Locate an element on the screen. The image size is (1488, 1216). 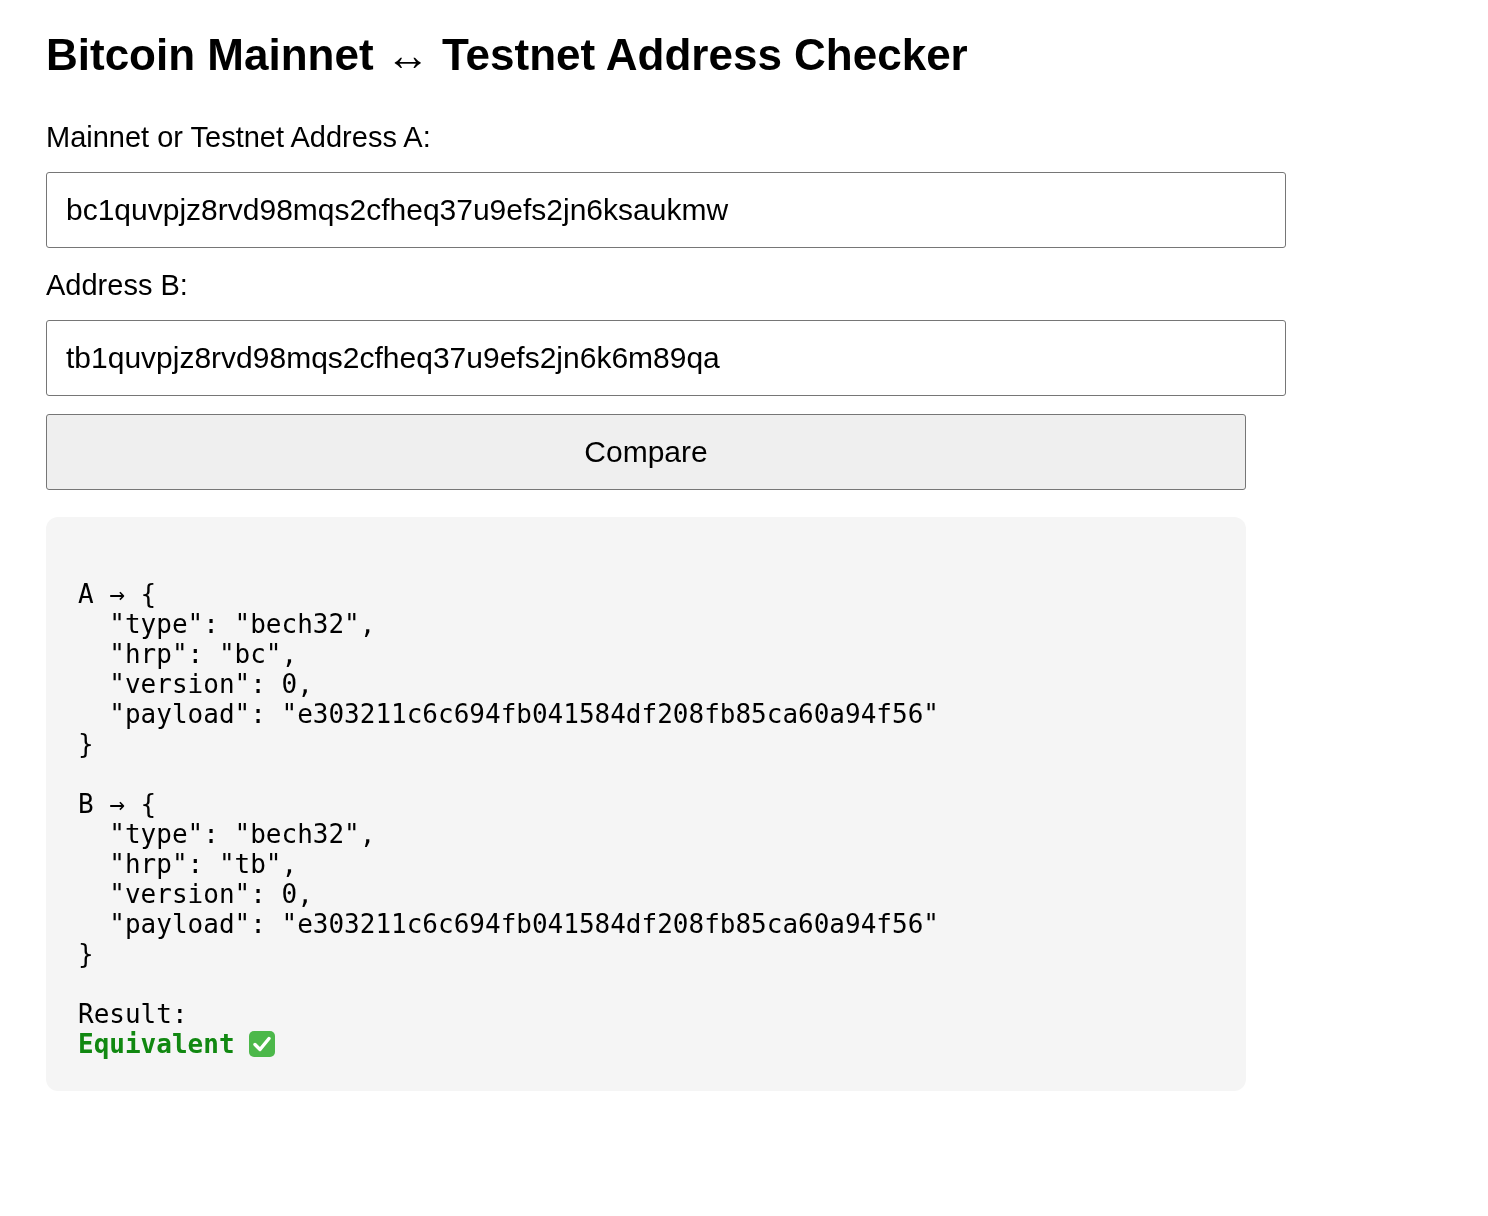
field-label: Address B: is located at coordinates (117, 285).